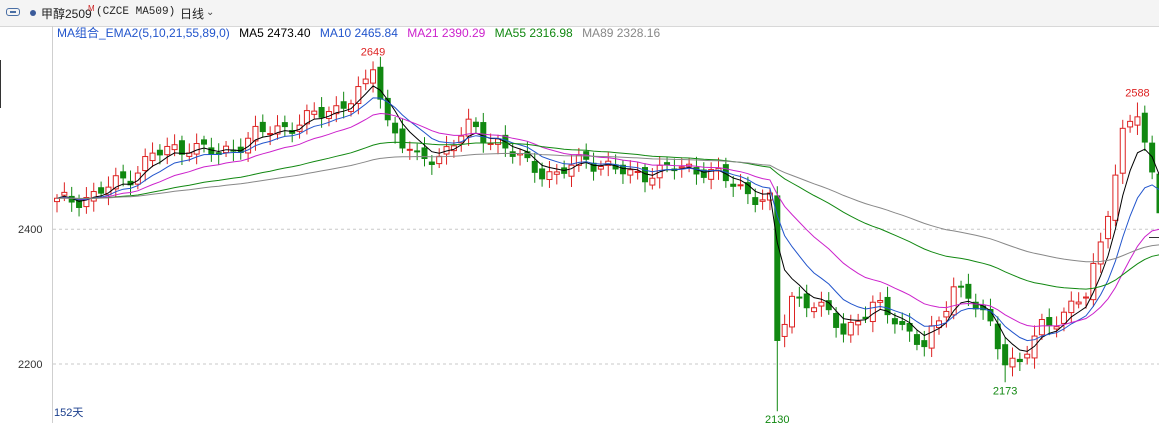  I want to click on y-tick-label-2200: 2200, so click(30, 365).